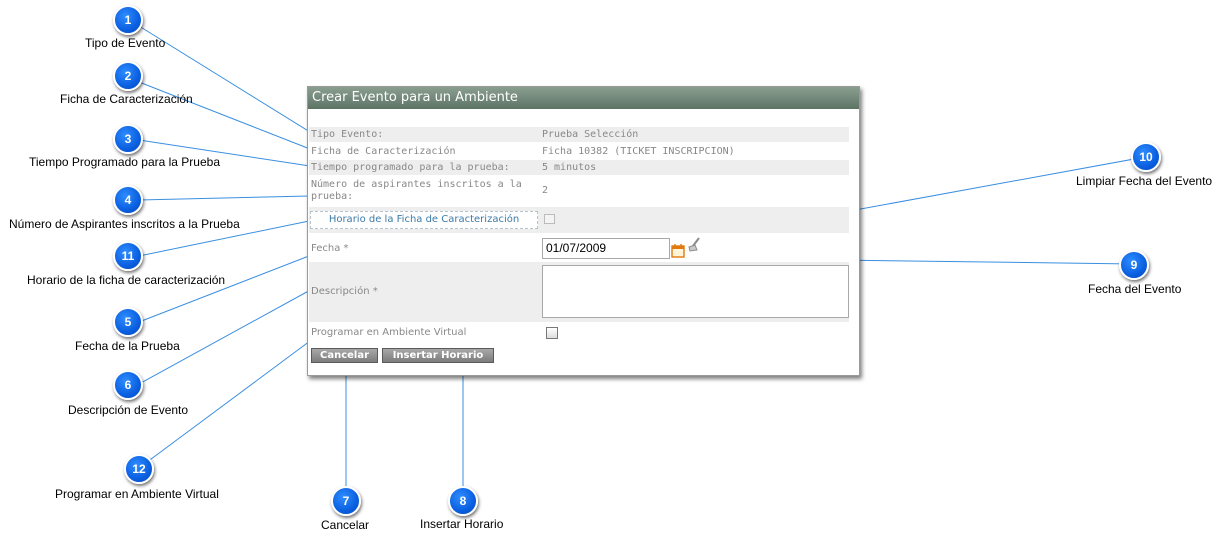  Describe the element at coordinates (1144, 181) in the screenshot. I see `callout-label-10: Limpiar Fecha del Evento` at that location.